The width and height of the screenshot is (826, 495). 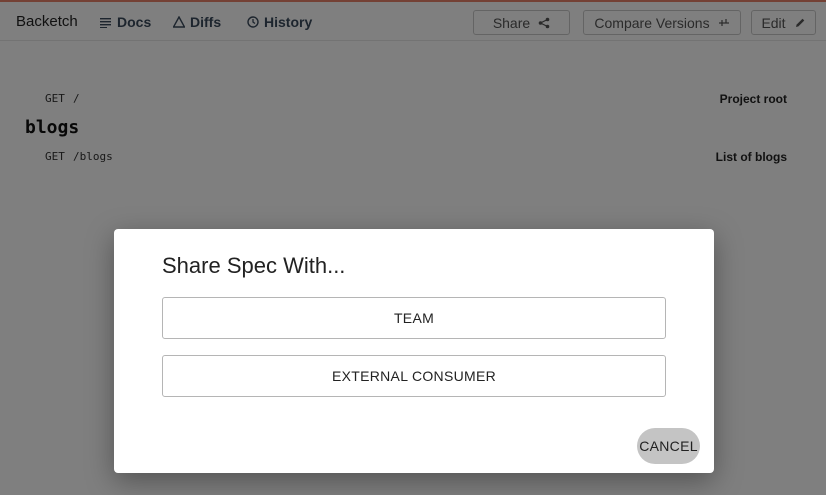 What do you see at coordinates (414, 376) in the screenshot?
I see `share-external-consumer-button: EXTERNAL CONSUMER` at bounding box center [414, 376].